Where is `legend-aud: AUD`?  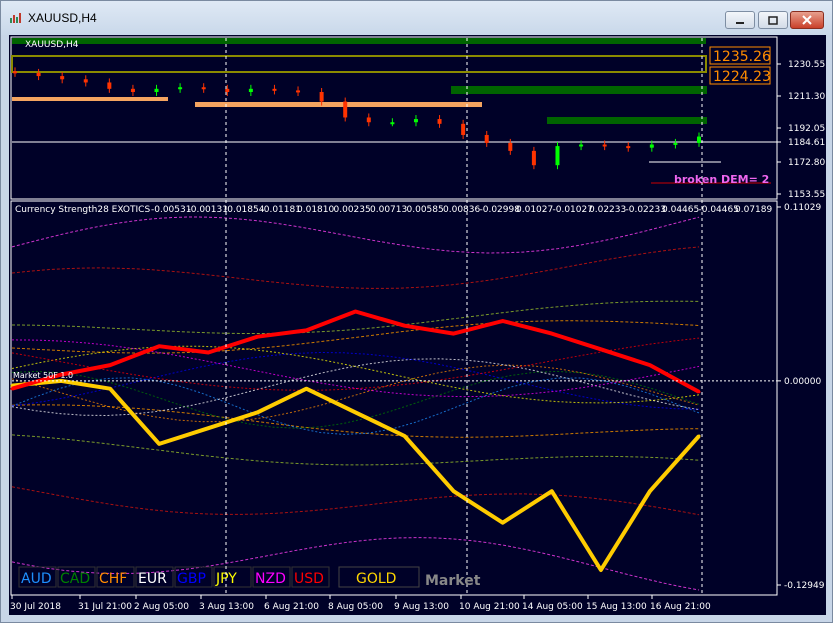
legend-aud: AUD is located at coordinates (36, 579).